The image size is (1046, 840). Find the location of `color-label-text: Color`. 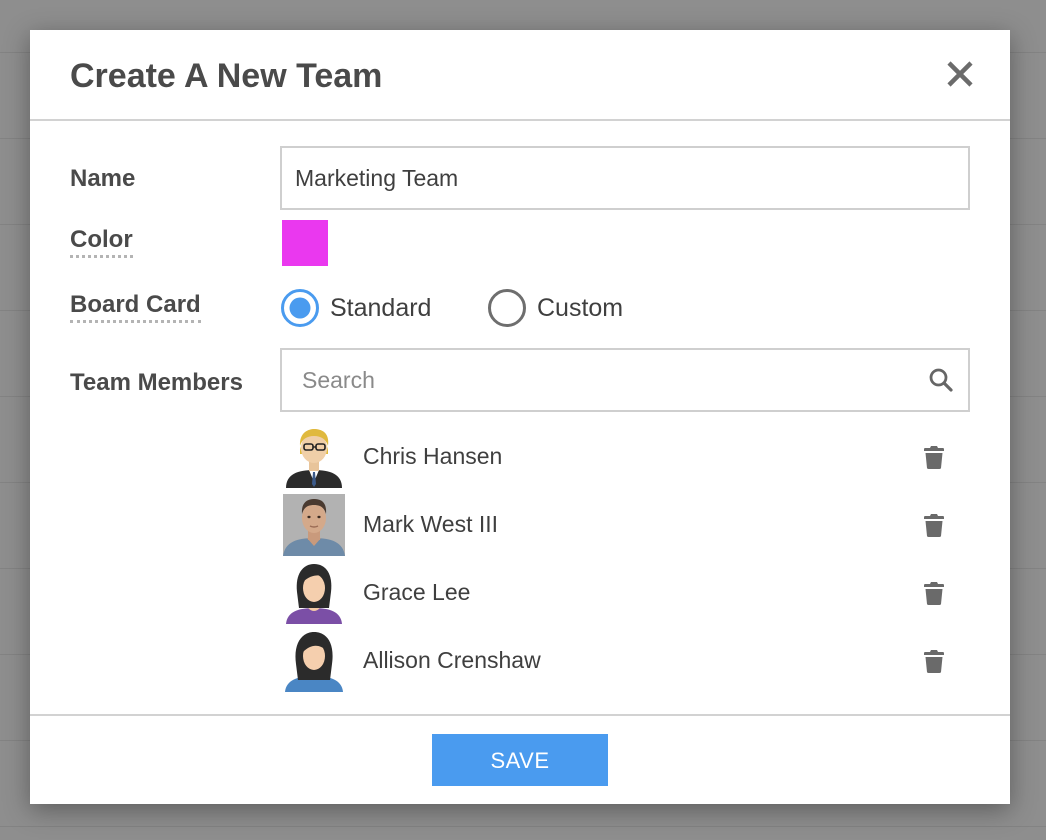

color-label-text: Color is located at coordinates (101, 242).